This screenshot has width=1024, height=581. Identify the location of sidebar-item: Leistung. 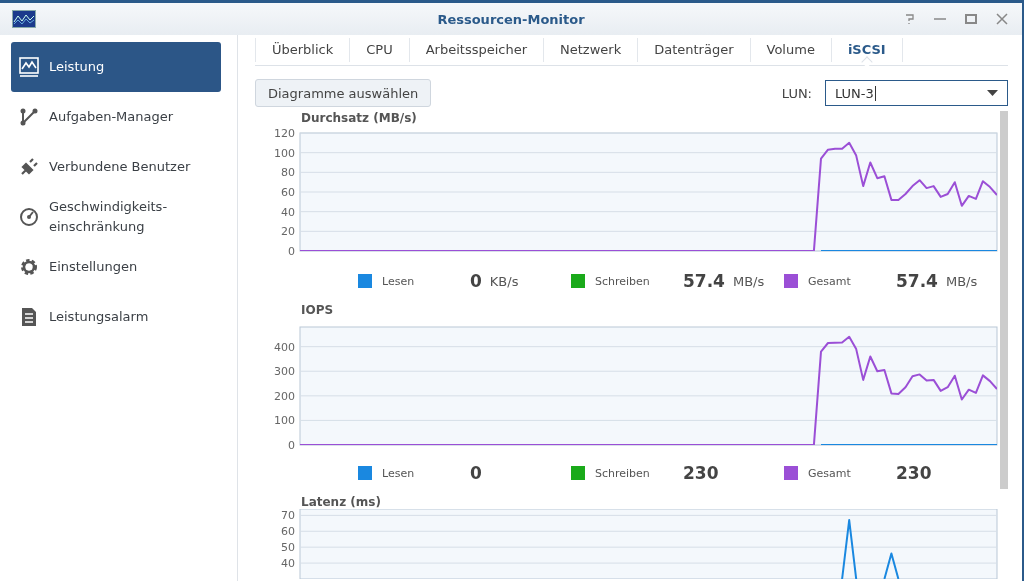
(116, 67).